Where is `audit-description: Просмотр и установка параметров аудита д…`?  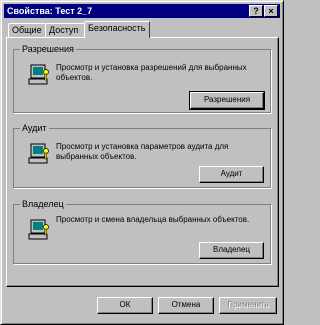 audit-description: Просмотр и установка параметров аудита д… is located at coordinates (142, 151).